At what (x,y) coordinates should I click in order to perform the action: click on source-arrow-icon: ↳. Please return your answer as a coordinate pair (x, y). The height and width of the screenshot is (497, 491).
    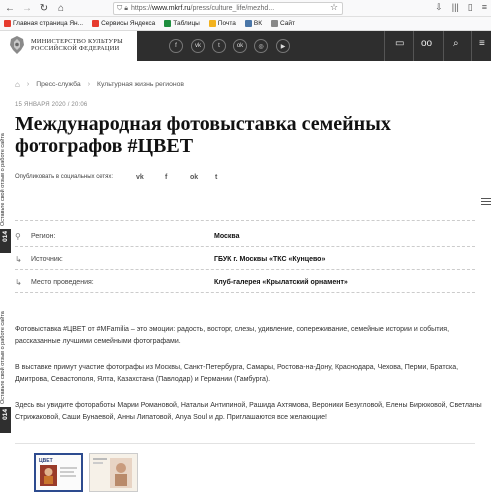
    Looking at the image, I should click on (18, 259).